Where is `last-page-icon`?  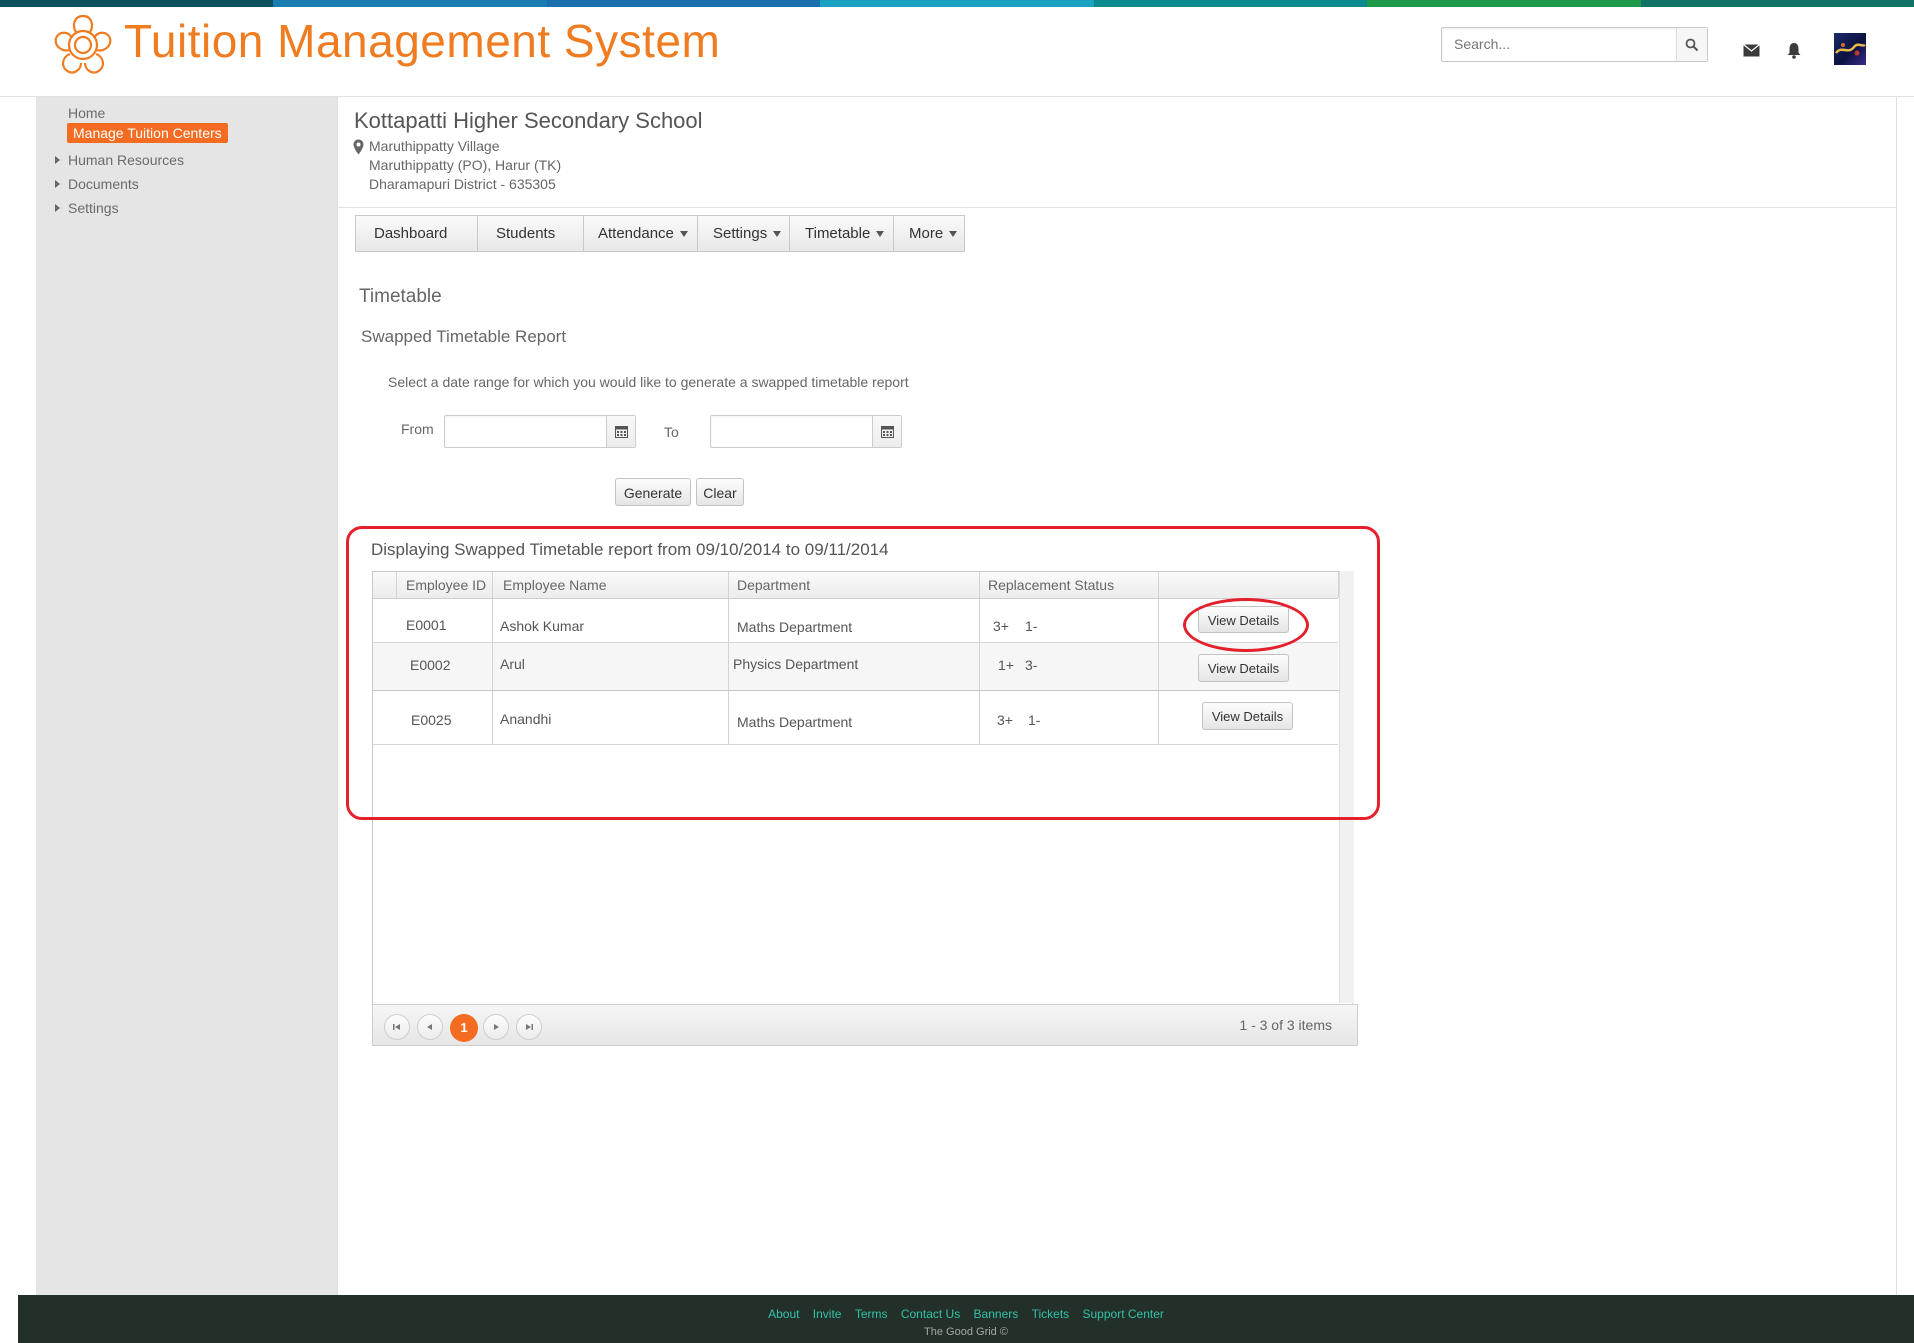 last-page-icon is located at coordinates (529, 1027).